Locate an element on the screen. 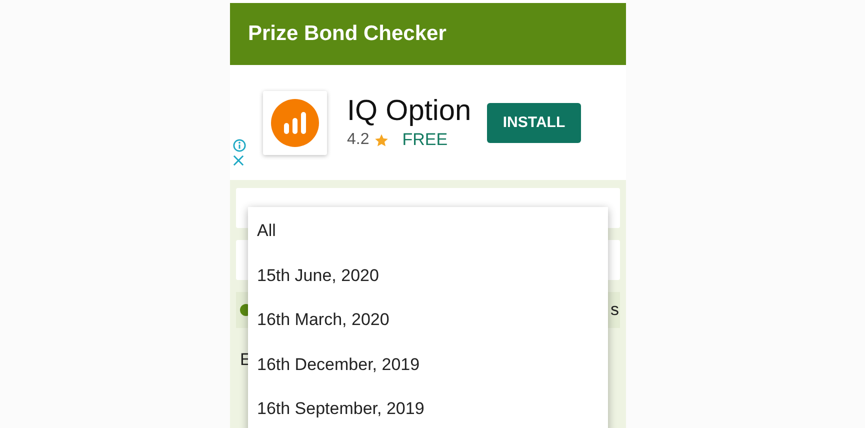 This screenshot has height=428, width=865. price: FREE is located at coordinates (425, 140).